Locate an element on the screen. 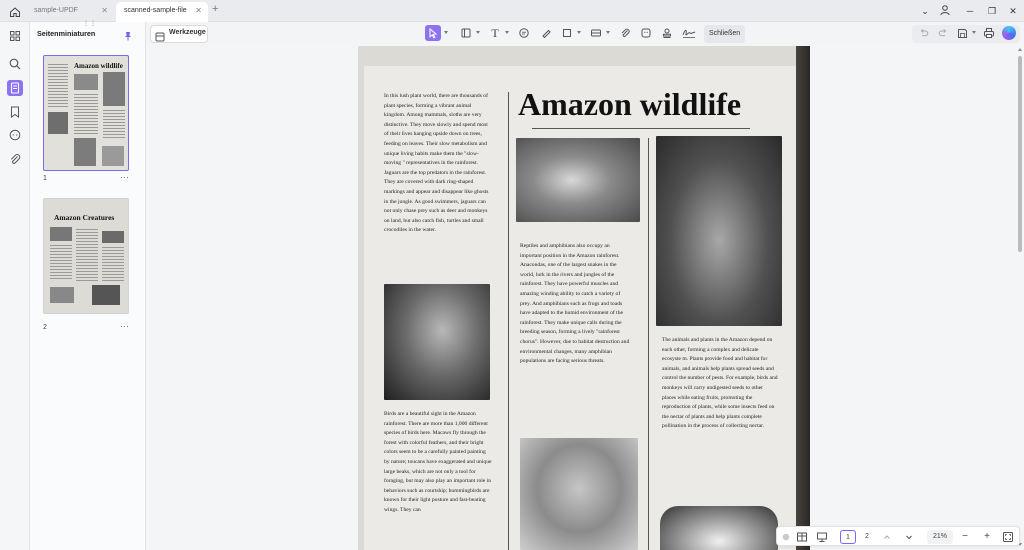 The image size is (1024, 550). attachment-icon is located at coordinates (15, 159).